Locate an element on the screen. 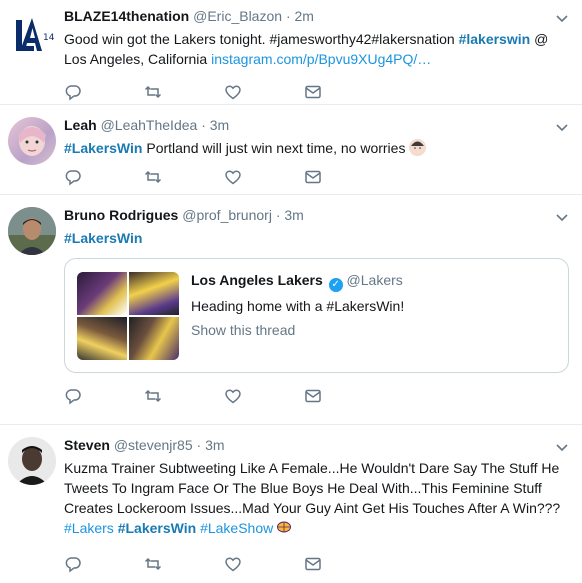 The image size is (582, 583). basketball-hashflag-icon is located at coordinates (284, 529).